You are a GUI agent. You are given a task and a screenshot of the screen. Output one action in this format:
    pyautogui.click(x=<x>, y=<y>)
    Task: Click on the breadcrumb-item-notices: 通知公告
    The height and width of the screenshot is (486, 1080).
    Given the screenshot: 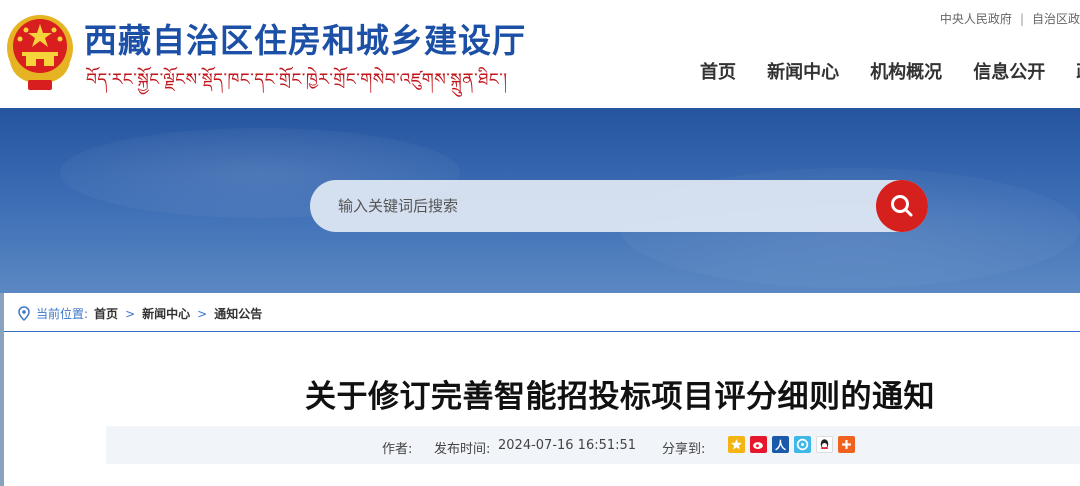 What is the action you would take?
    pyautogui.click(x=238, y=313)
    